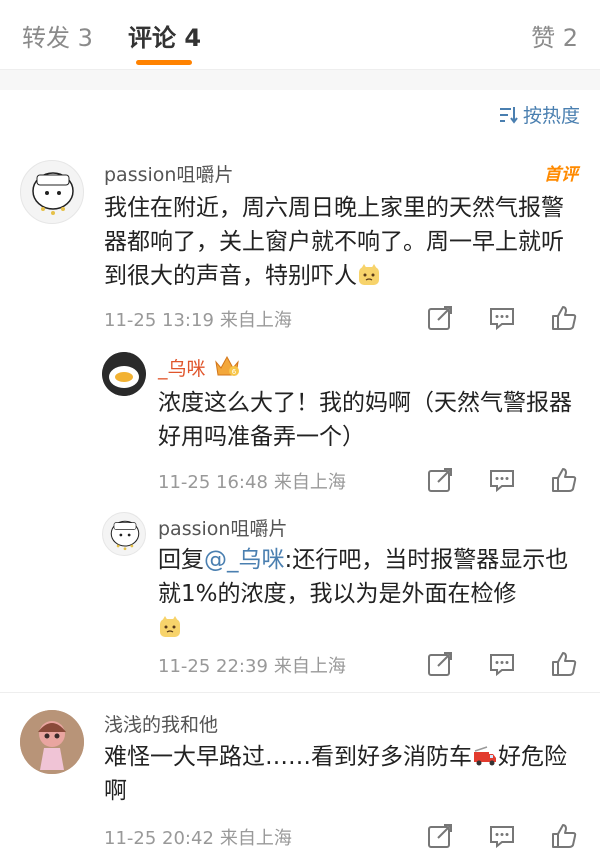 The image size is (600, 863). What do you see at coordinates (161, 723) in the screenshot?
I see `username: 浅浅的我和他` at bounding box center [161, 723].